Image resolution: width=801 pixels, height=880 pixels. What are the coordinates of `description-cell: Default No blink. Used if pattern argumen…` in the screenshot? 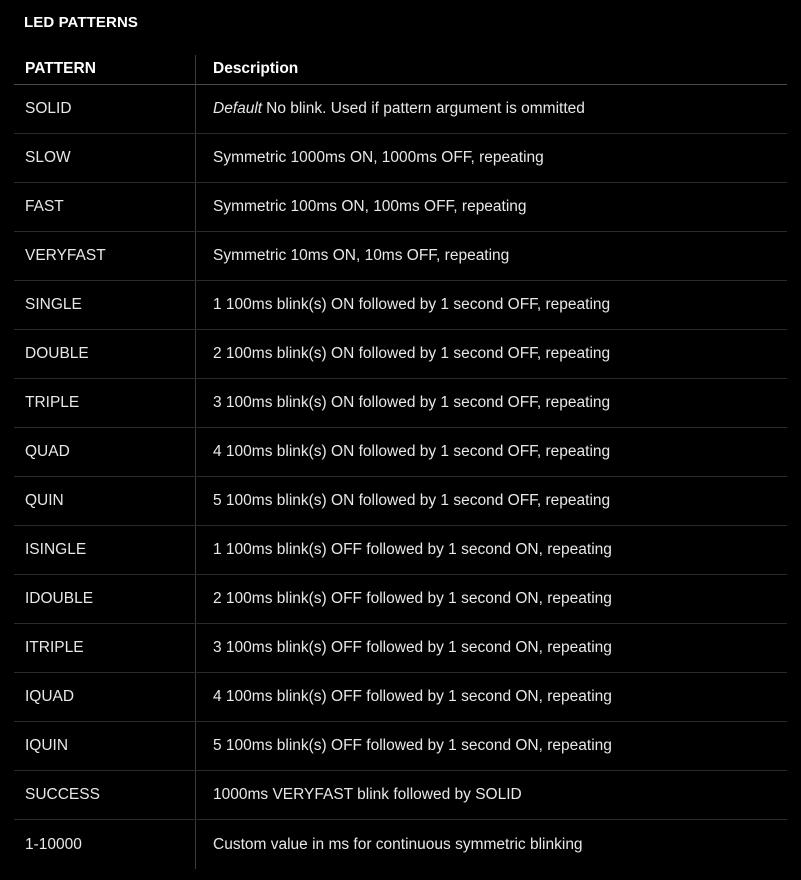 It's located at (491, 109).